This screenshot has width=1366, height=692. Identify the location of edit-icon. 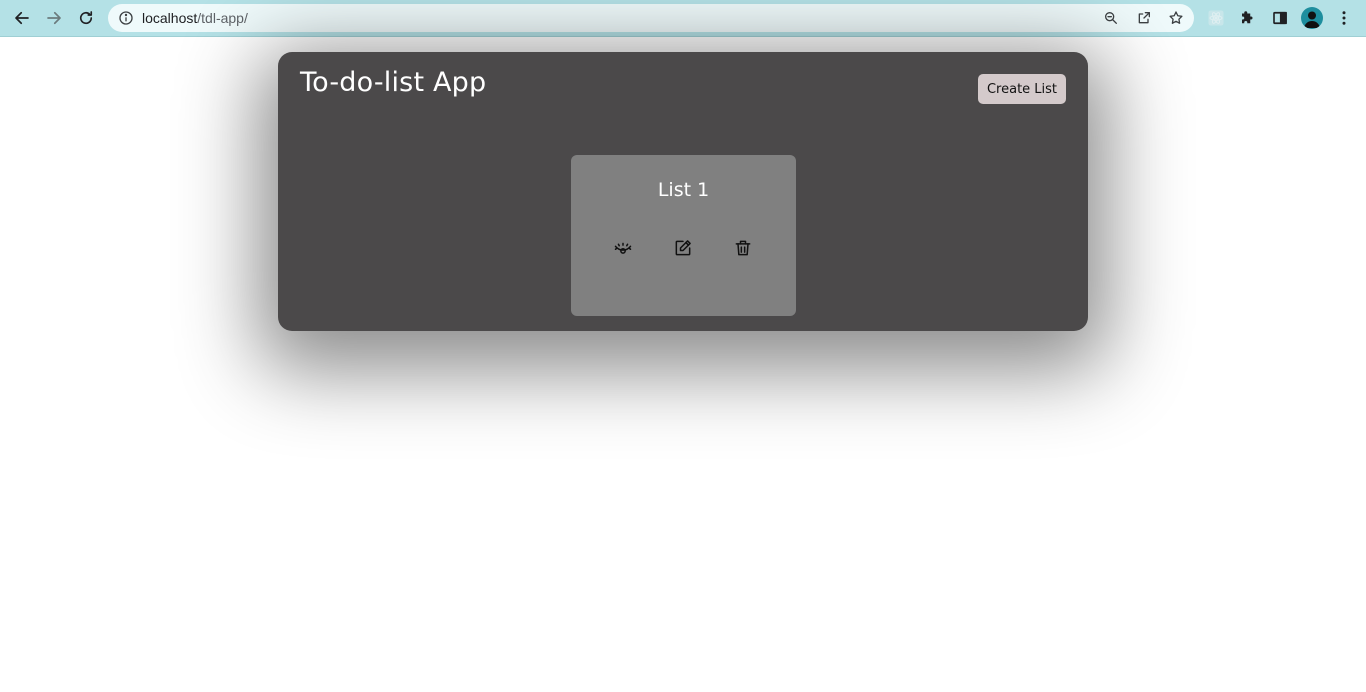
(683, 248).